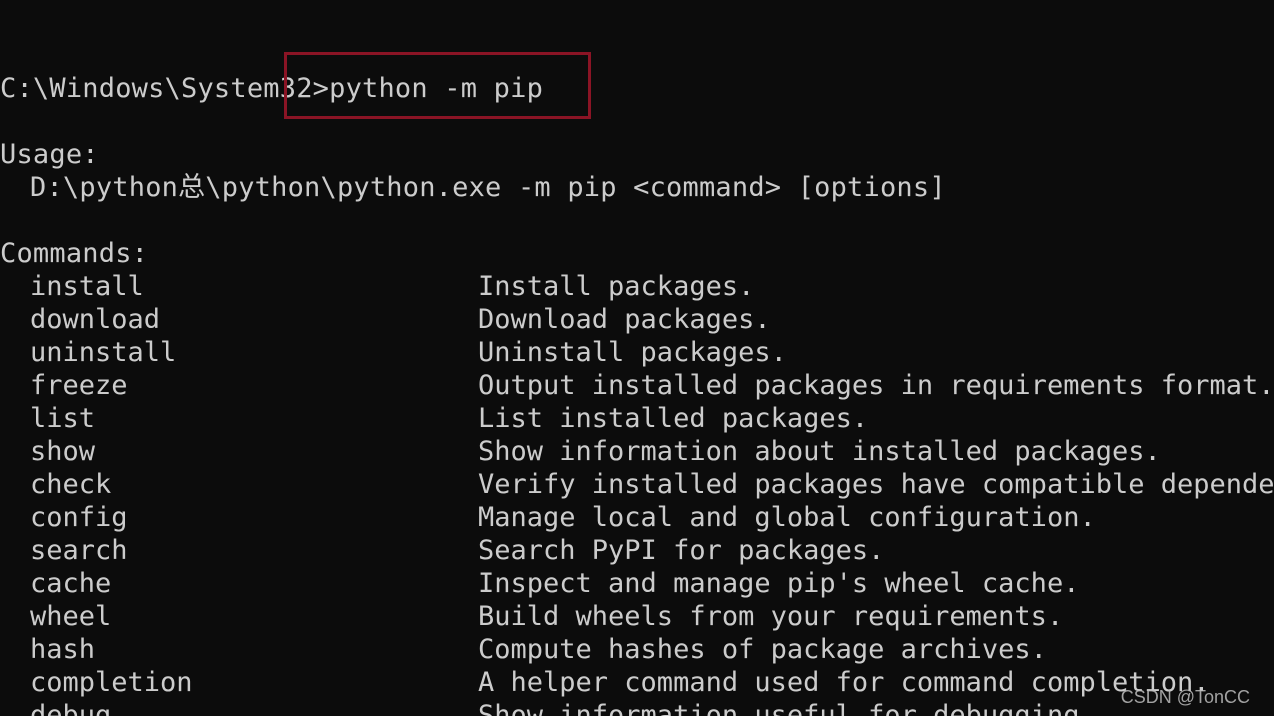 The width and height of the screenshot is (1274, 716). What do you see at coordinates (79, 550) in the screenshot?
I see `command-name: search` at bounding box center [79, 550].